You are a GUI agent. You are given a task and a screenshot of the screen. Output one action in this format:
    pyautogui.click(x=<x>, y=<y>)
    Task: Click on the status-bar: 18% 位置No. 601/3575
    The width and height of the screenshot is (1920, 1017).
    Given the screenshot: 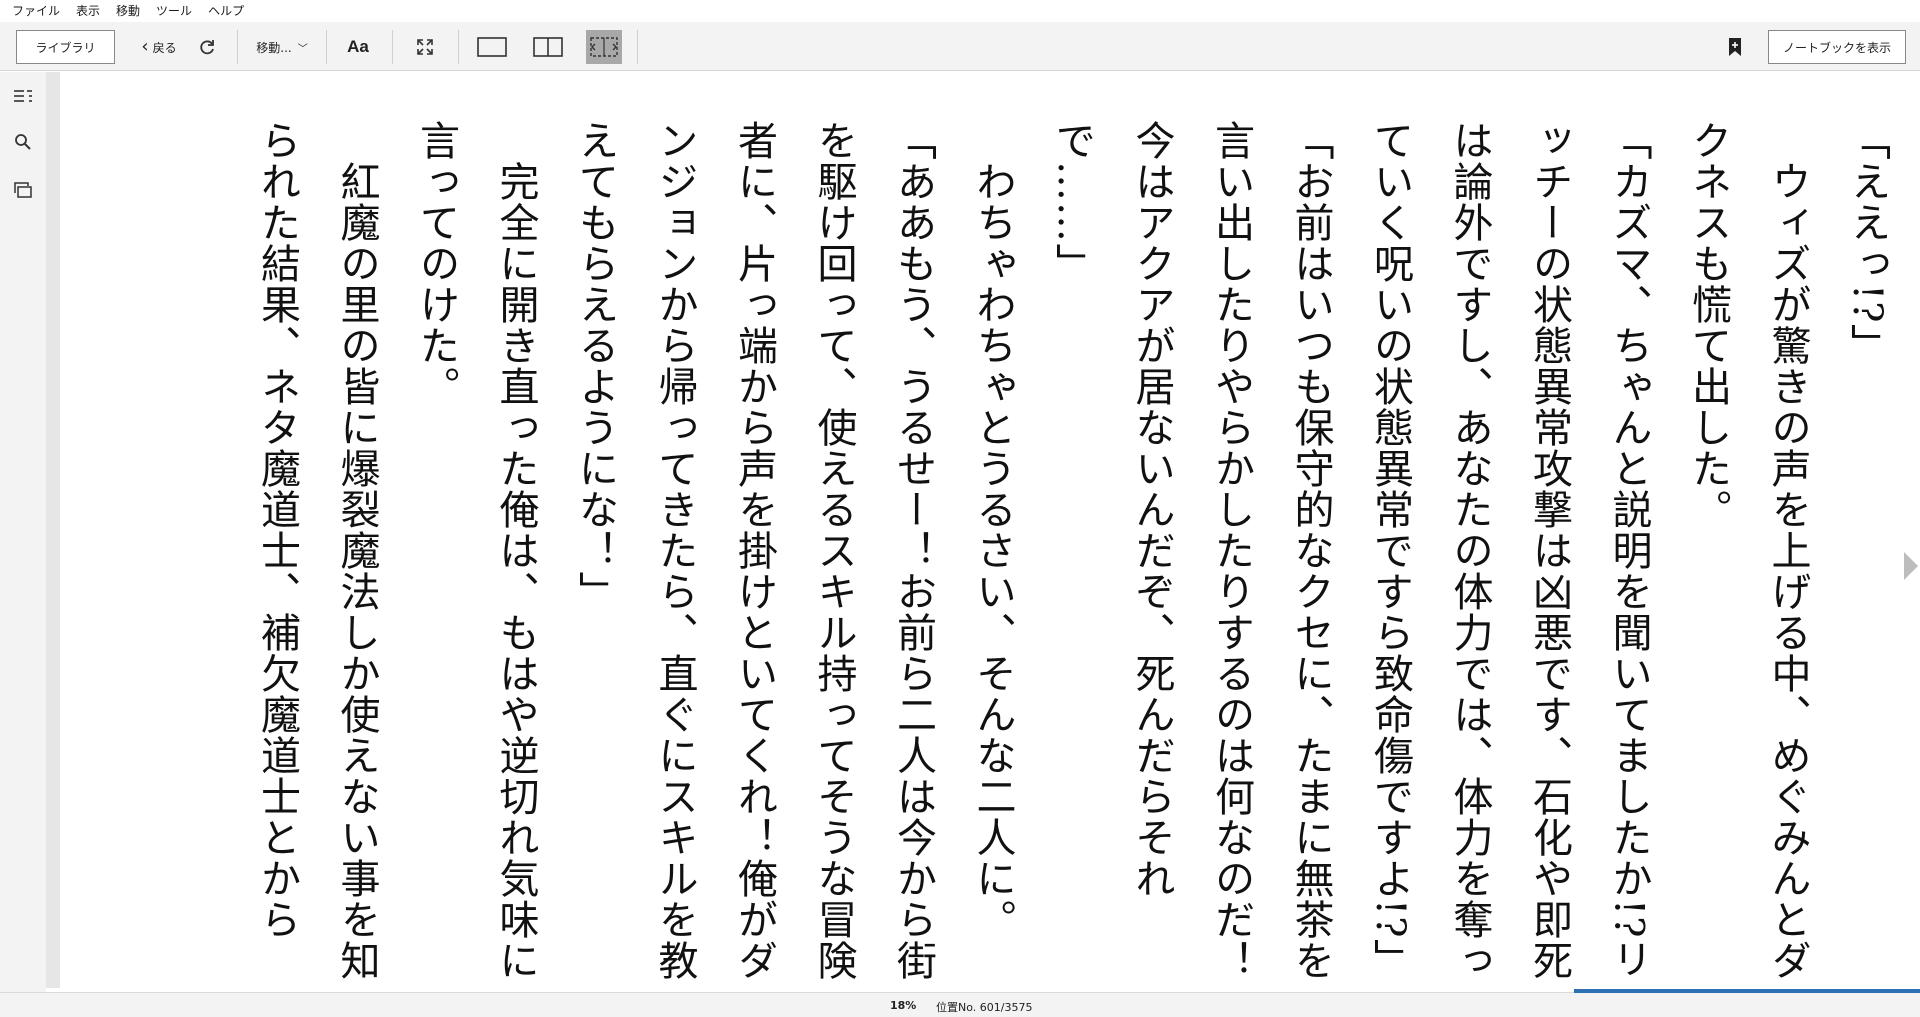 What is the action you would take?
    pyautogui.click(x=960, y=1003)
    